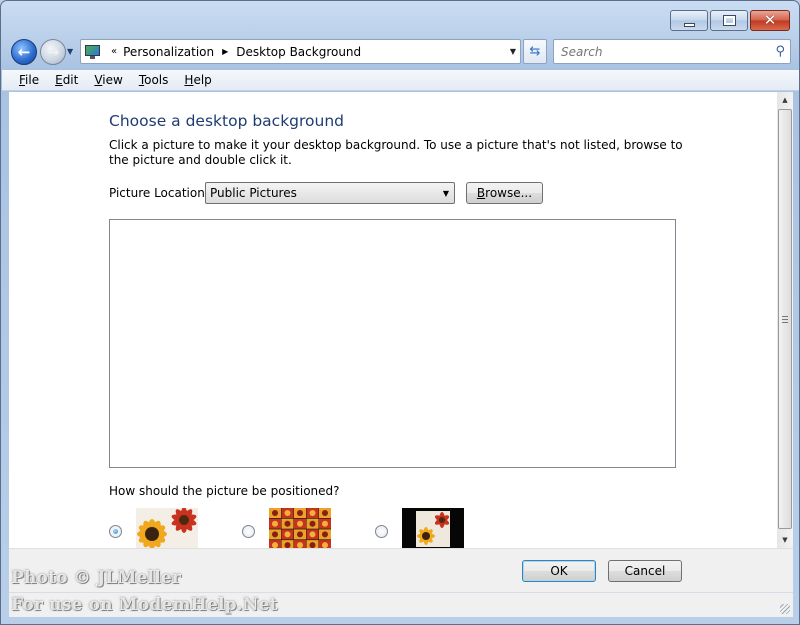 This screenshot has height=625, width=800. What do you see at coordinates (248, 531) in the screenshot?
I see `position-radio-tile` at bounding box center [248, 531].